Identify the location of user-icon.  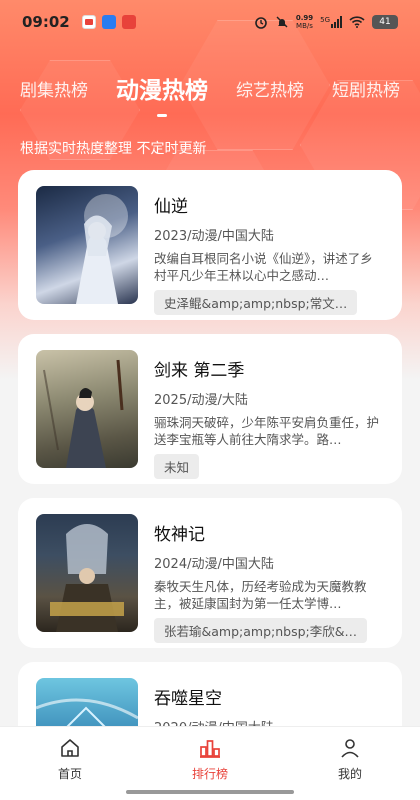
(350, 748).